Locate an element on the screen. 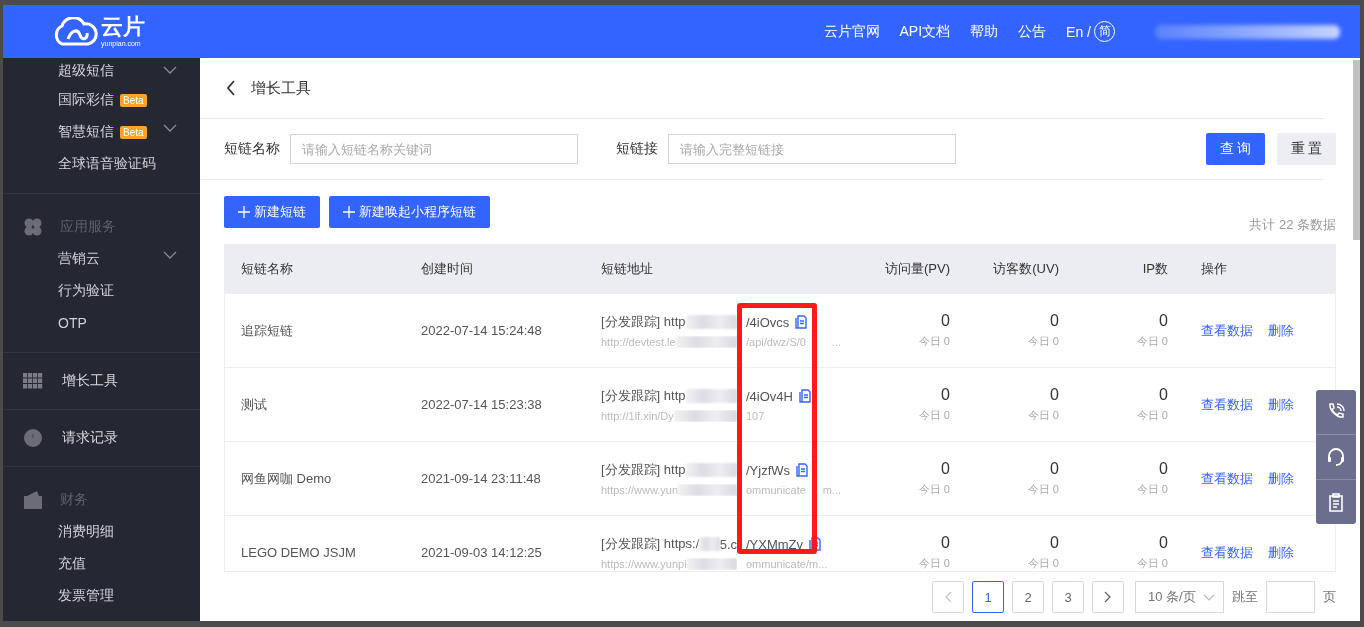  short-url-part: 5.c is located at coordinates (728, 544).